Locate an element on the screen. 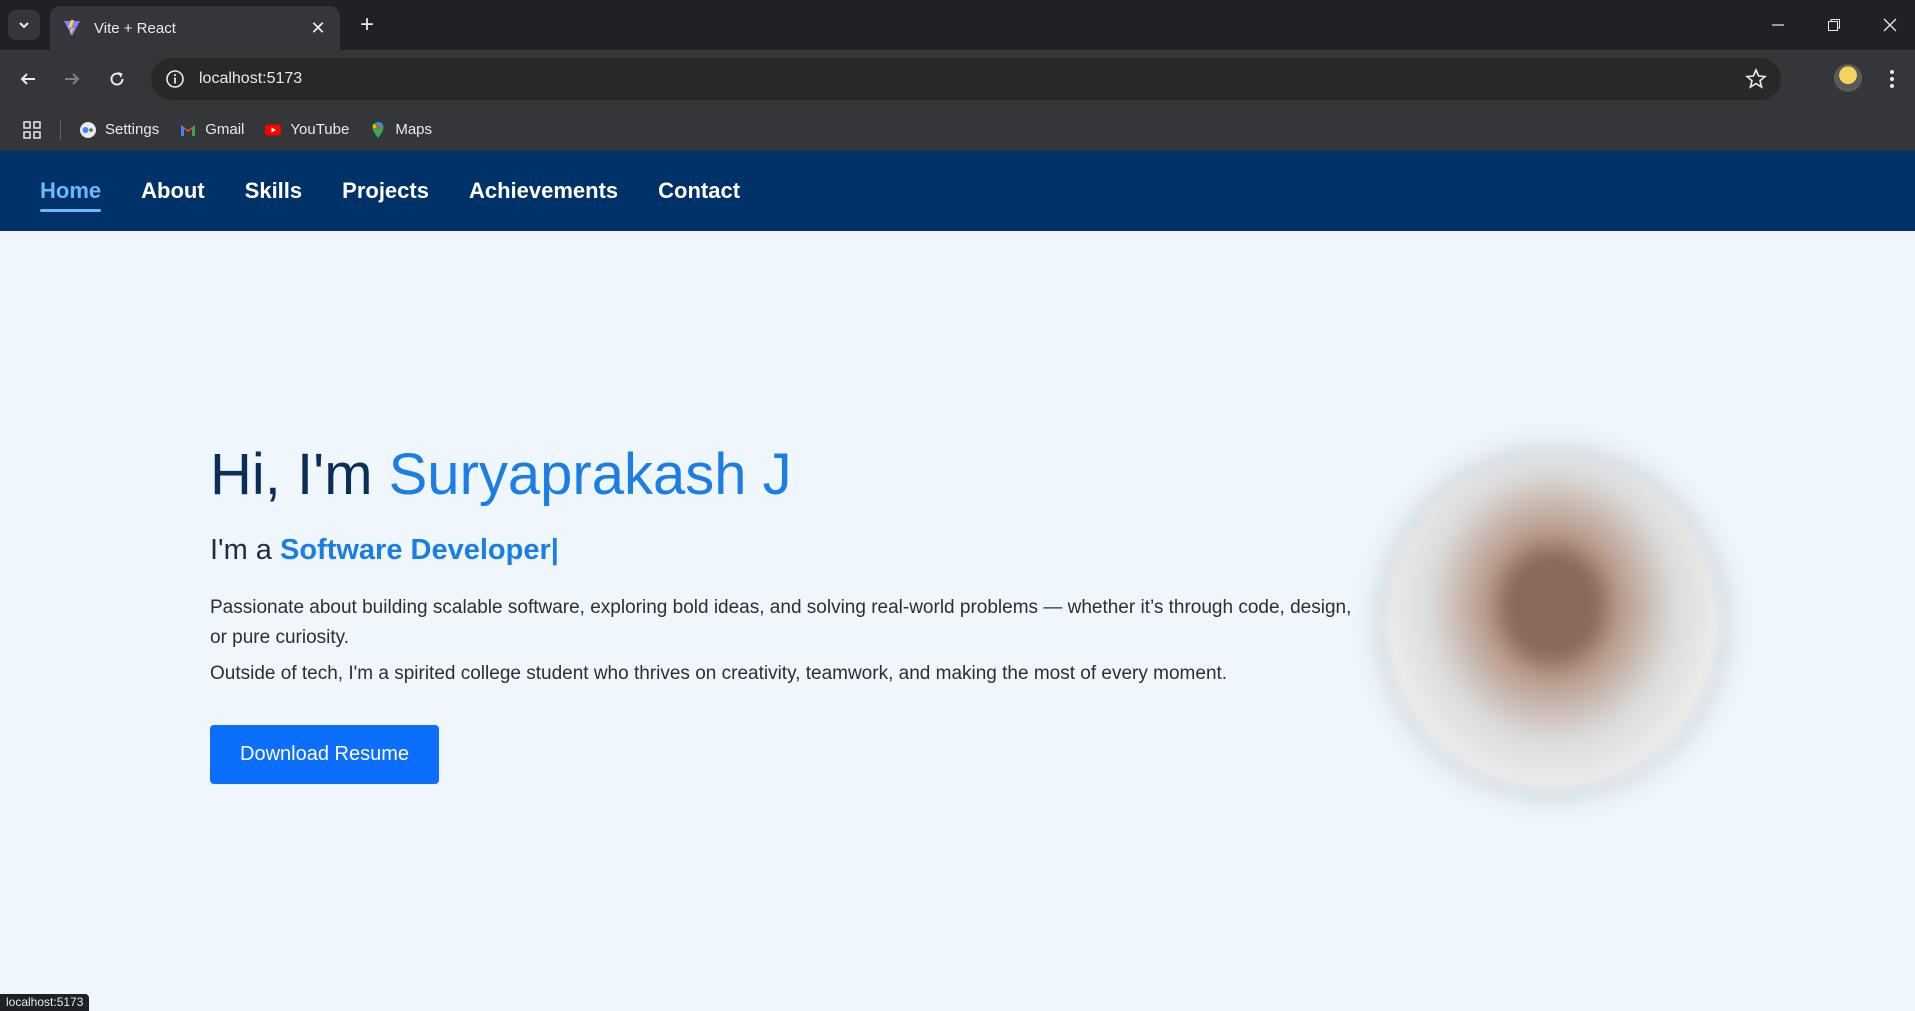  nav-link-achievements: Achievements is located at coordinates (543, 191).